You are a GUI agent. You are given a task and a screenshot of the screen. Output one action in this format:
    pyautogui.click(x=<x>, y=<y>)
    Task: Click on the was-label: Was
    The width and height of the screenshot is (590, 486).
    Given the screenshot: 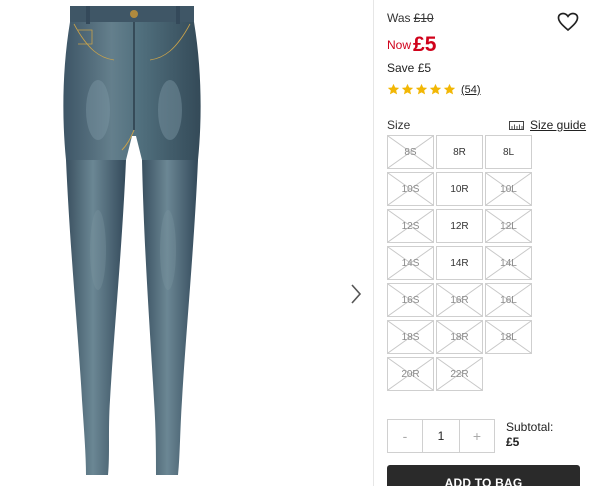 What is the action you would take?
    pyautogui.click(x=399, y=18)
    